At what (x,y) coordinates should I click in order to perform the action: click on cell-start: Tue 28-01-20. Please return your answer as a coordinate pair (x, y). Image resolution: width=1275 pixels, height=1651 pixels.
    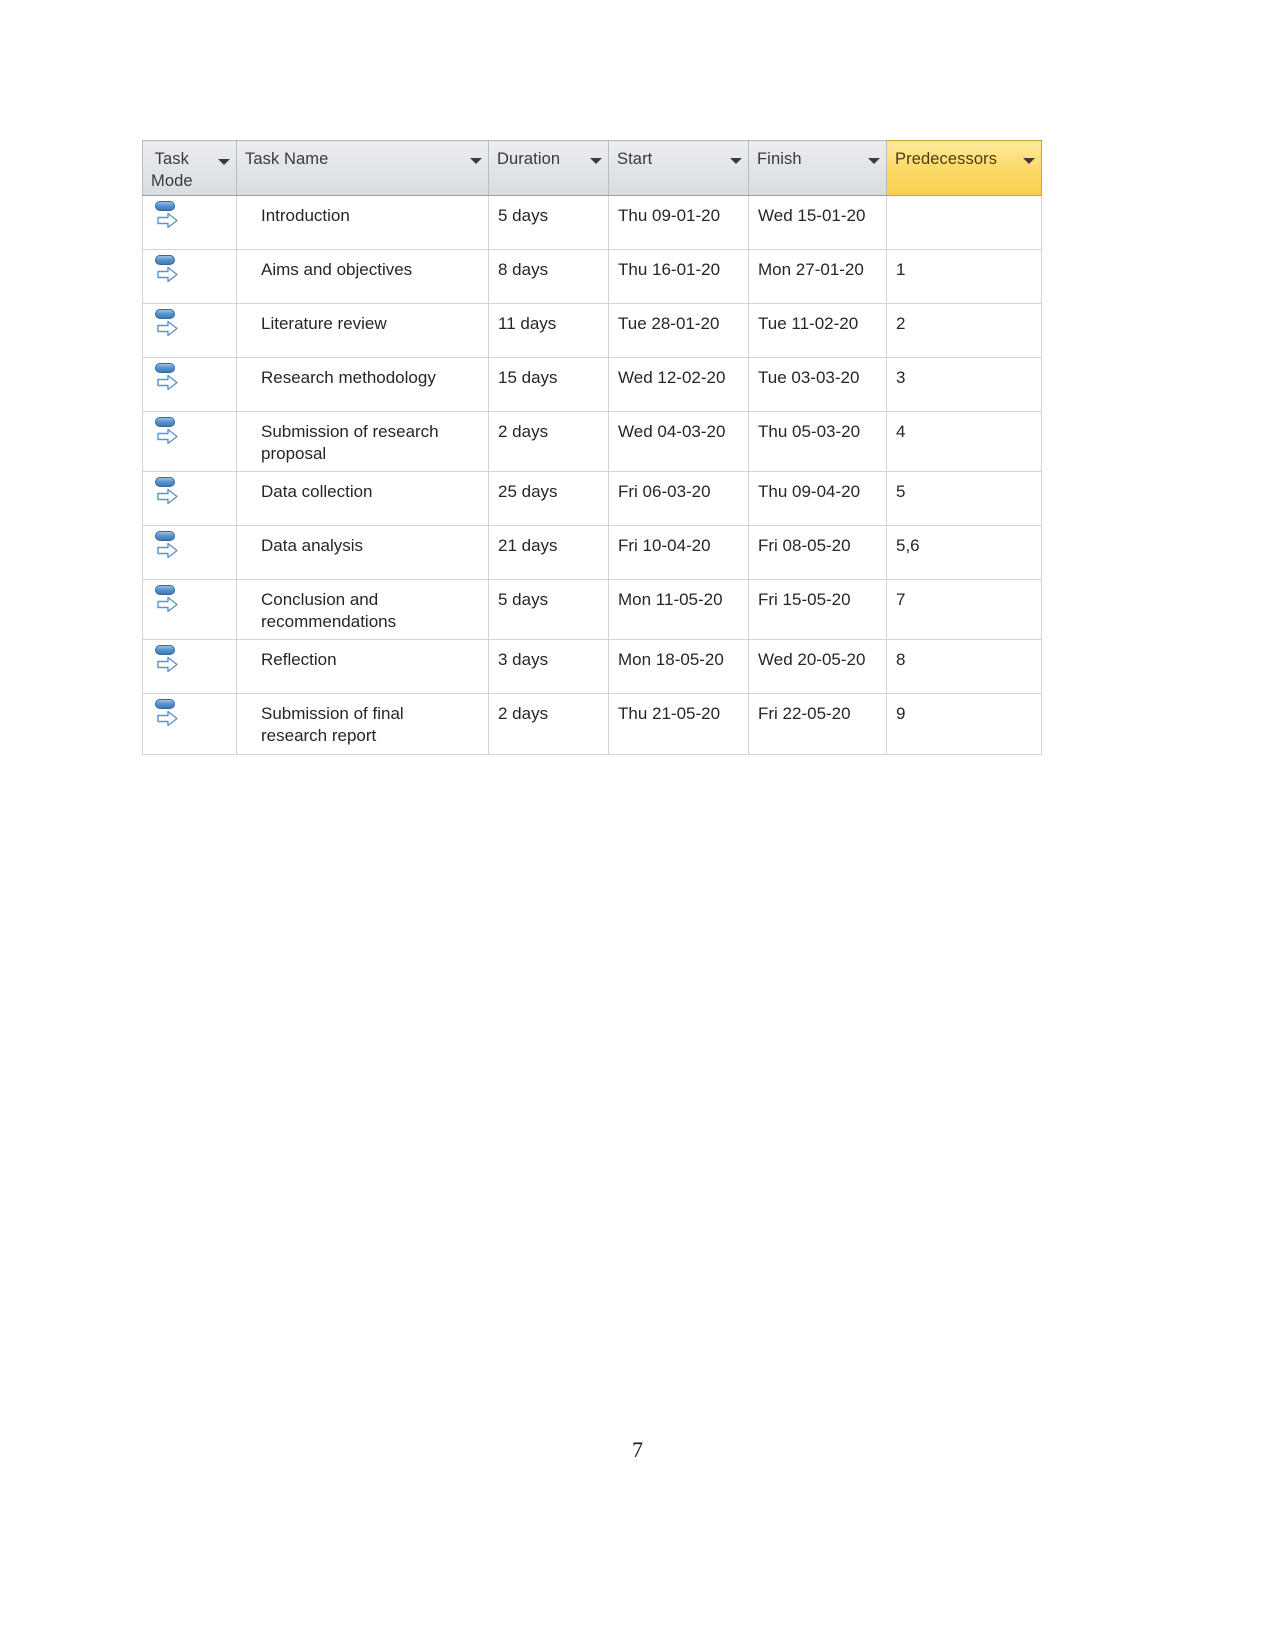
    Looking at the image, I should click on (678, 330).